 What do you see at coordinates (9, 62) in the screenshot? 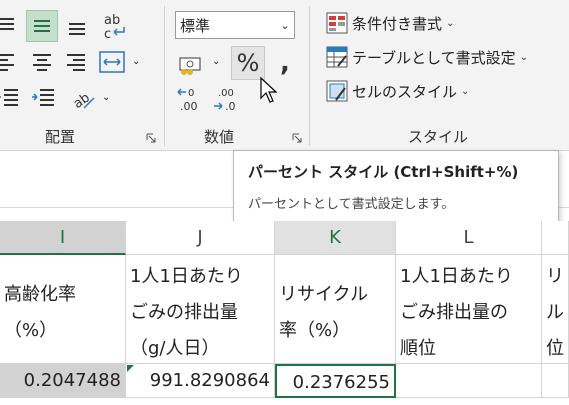
I see `align-left-icon` at bounding box center [9, 62].